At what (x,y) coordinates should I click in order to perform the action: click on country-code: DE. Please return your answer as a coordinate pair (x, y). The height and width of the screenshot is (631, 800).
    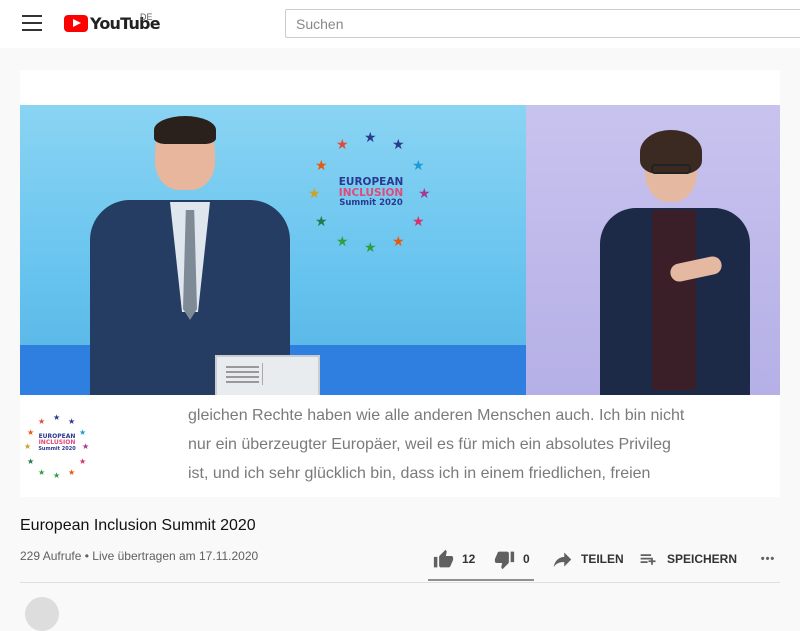
    Looking at the image, I should click on (146, 17).